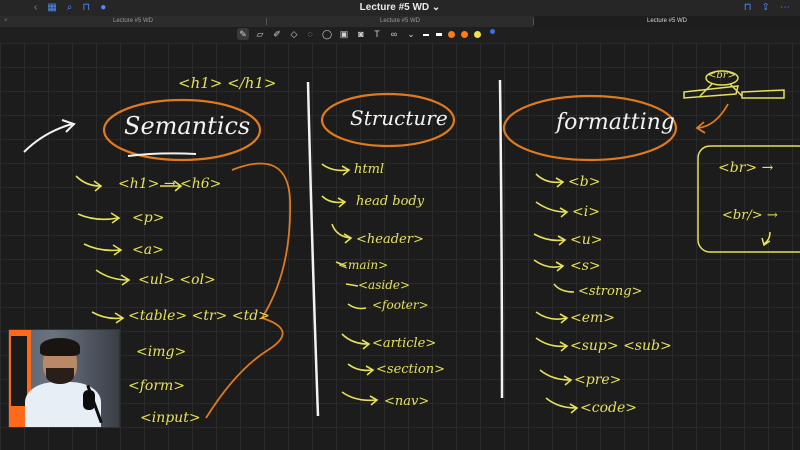 This screenshot has height=450, width=800. Describe the element at coordinates (199, 316) in the screenshot. I see `semantics-item: <table> <tr> <td>` at that location.